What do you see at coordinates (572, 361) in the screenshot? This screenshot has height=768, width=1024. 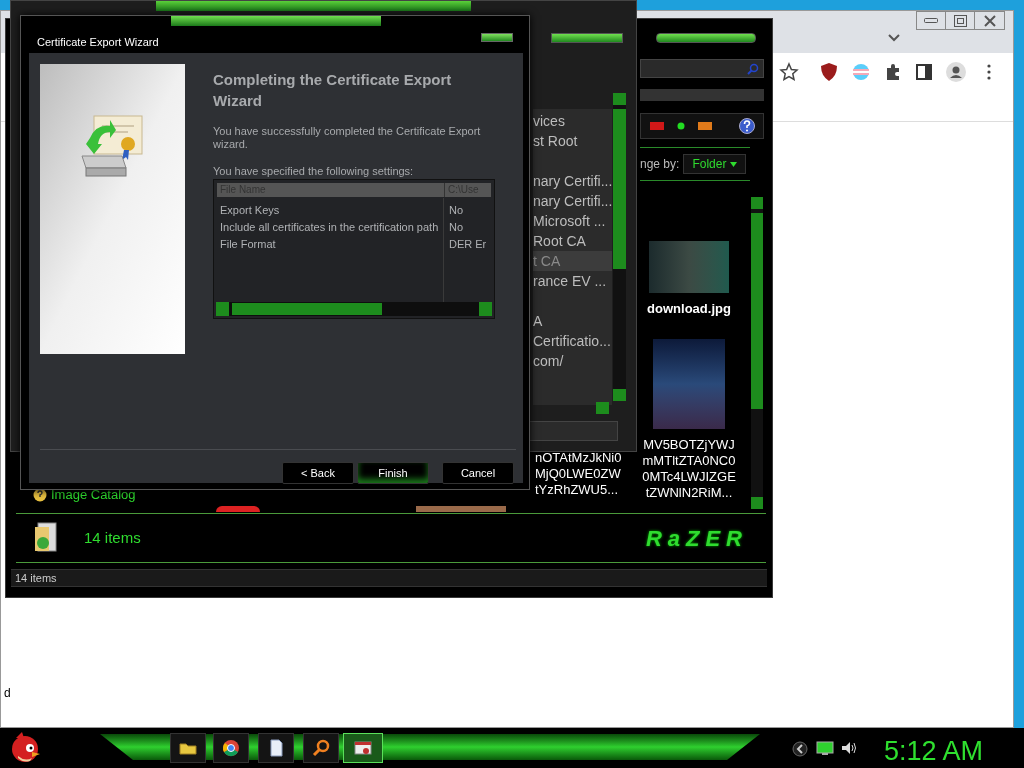 I see `list-item: com/` at bounding box center [572, 361].